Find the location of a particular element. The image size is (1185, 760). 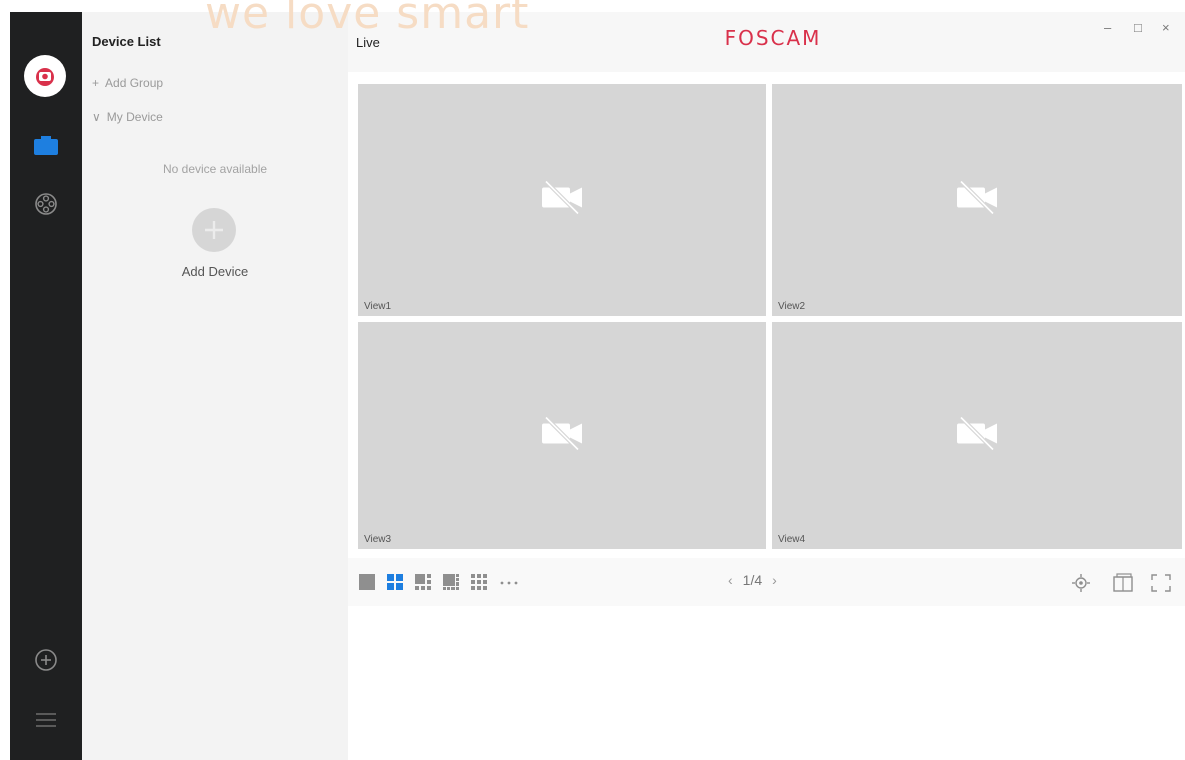

chevron-left-icon: ‹ is located at coordinates (730, 580).